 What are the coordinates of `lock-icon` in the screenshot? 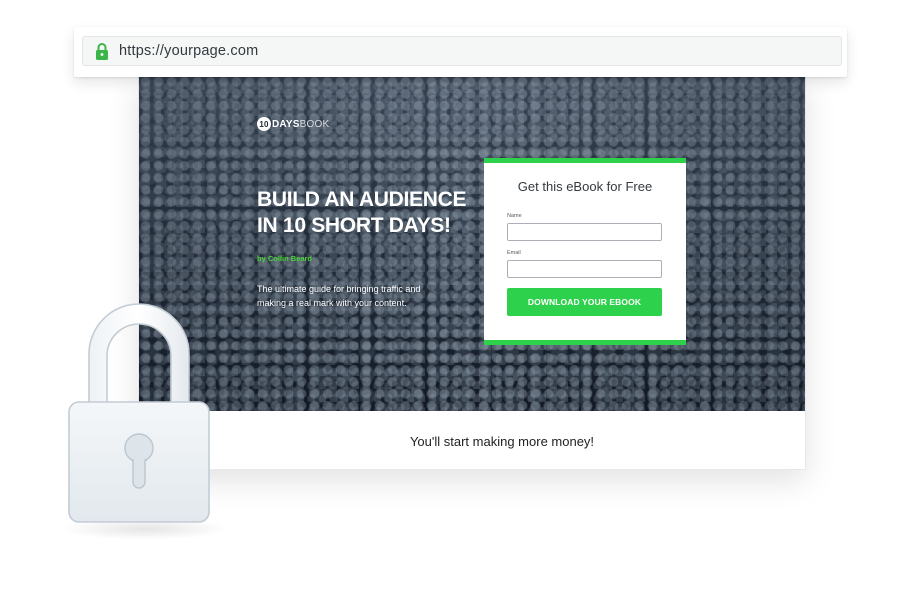 It's located at (102, 51).